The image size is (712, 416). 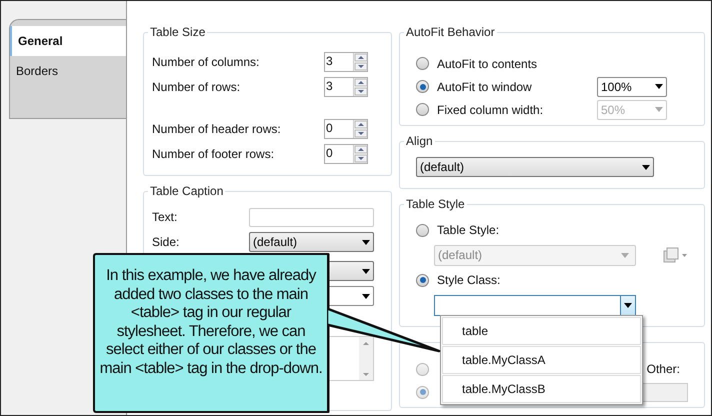 I want to click on radio-label: AutoFit to contents, so click(x=487, y=64).